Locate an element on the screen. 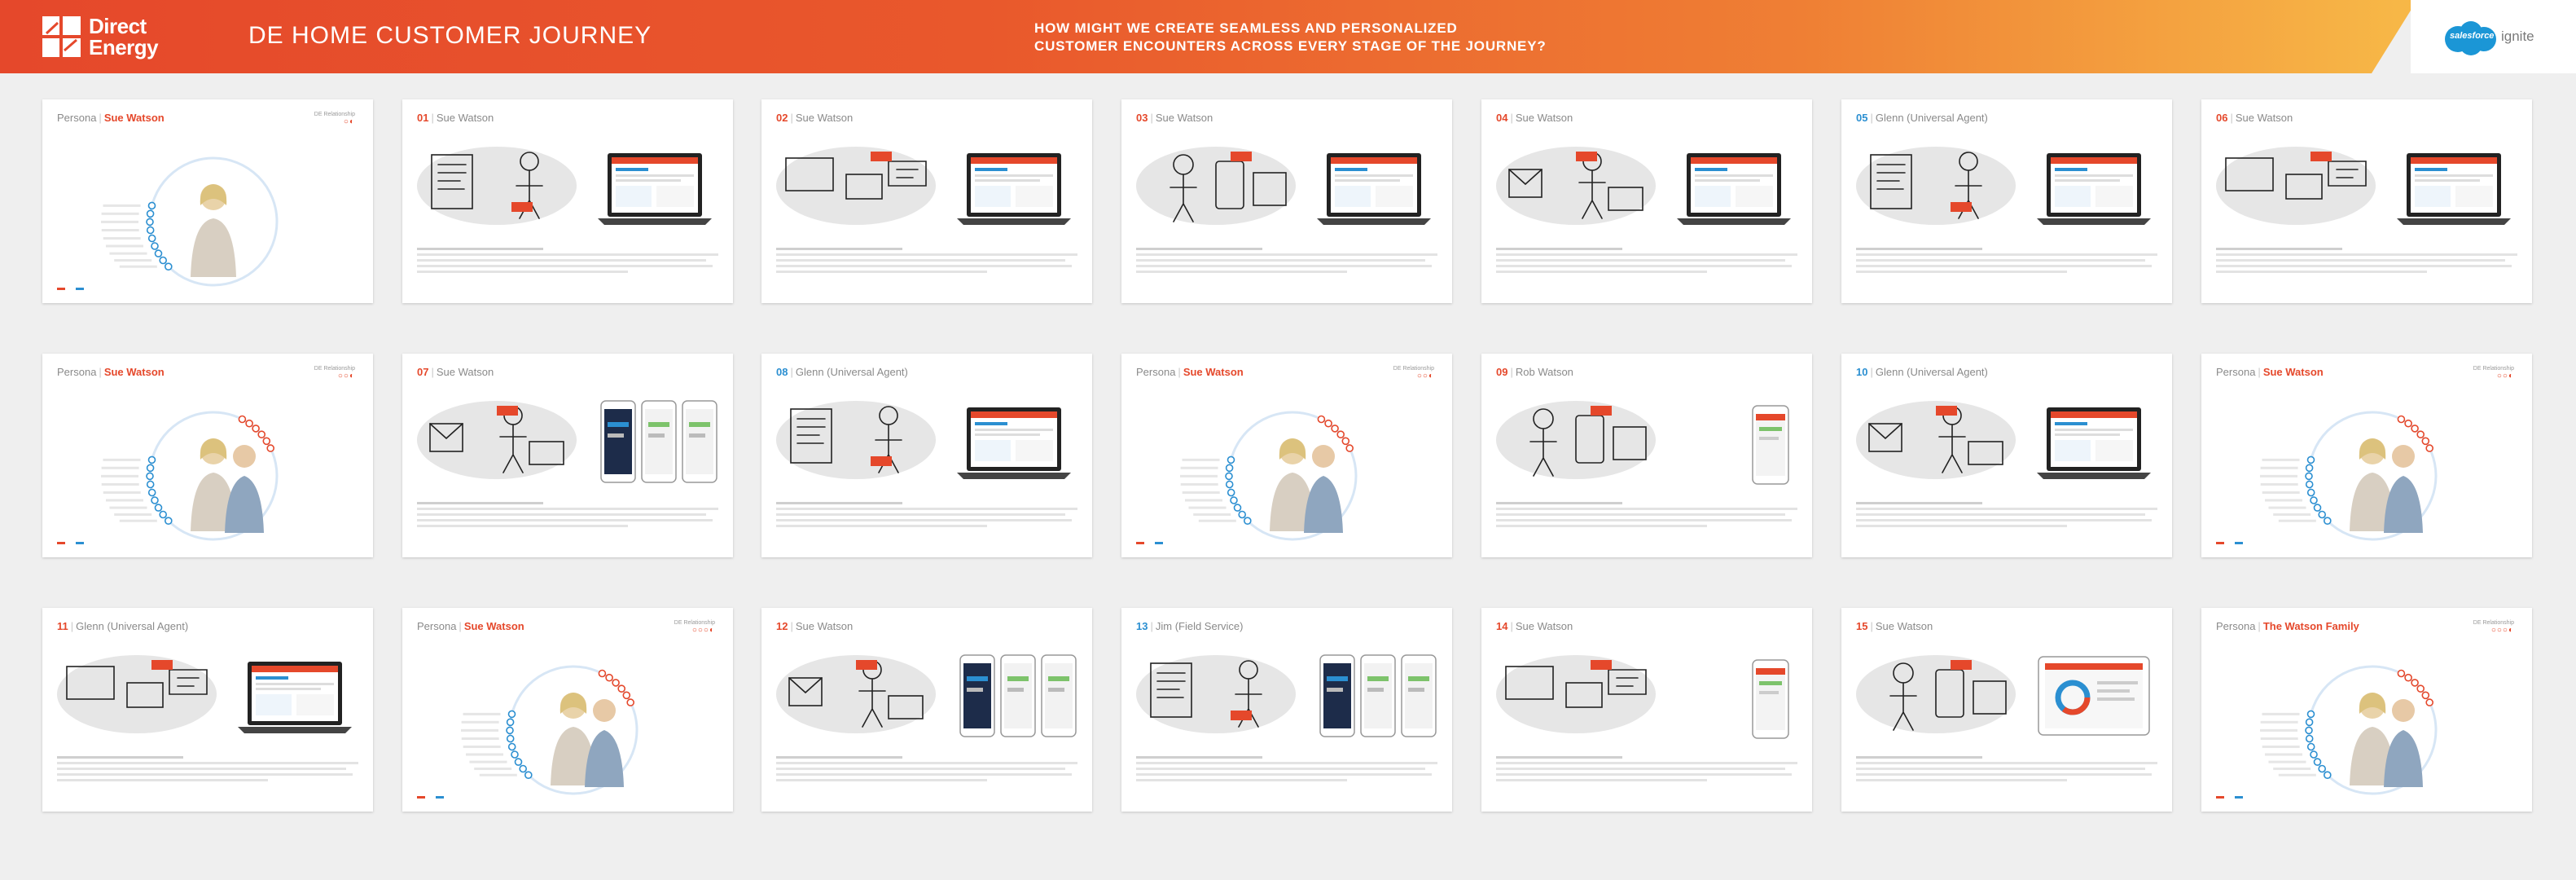 This screenshot has height=880, width=2576. journey-step-card: 15 | Sue Watson is located at coordinates (2006, 710).